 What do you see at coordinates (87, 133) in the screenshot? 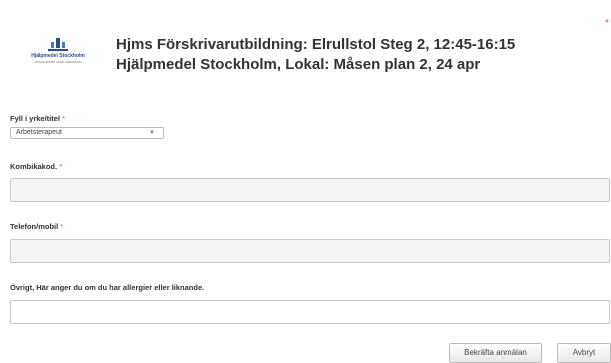
I see `title-select: Arbetsterapeut ▼` at bounding box center [87, 133].